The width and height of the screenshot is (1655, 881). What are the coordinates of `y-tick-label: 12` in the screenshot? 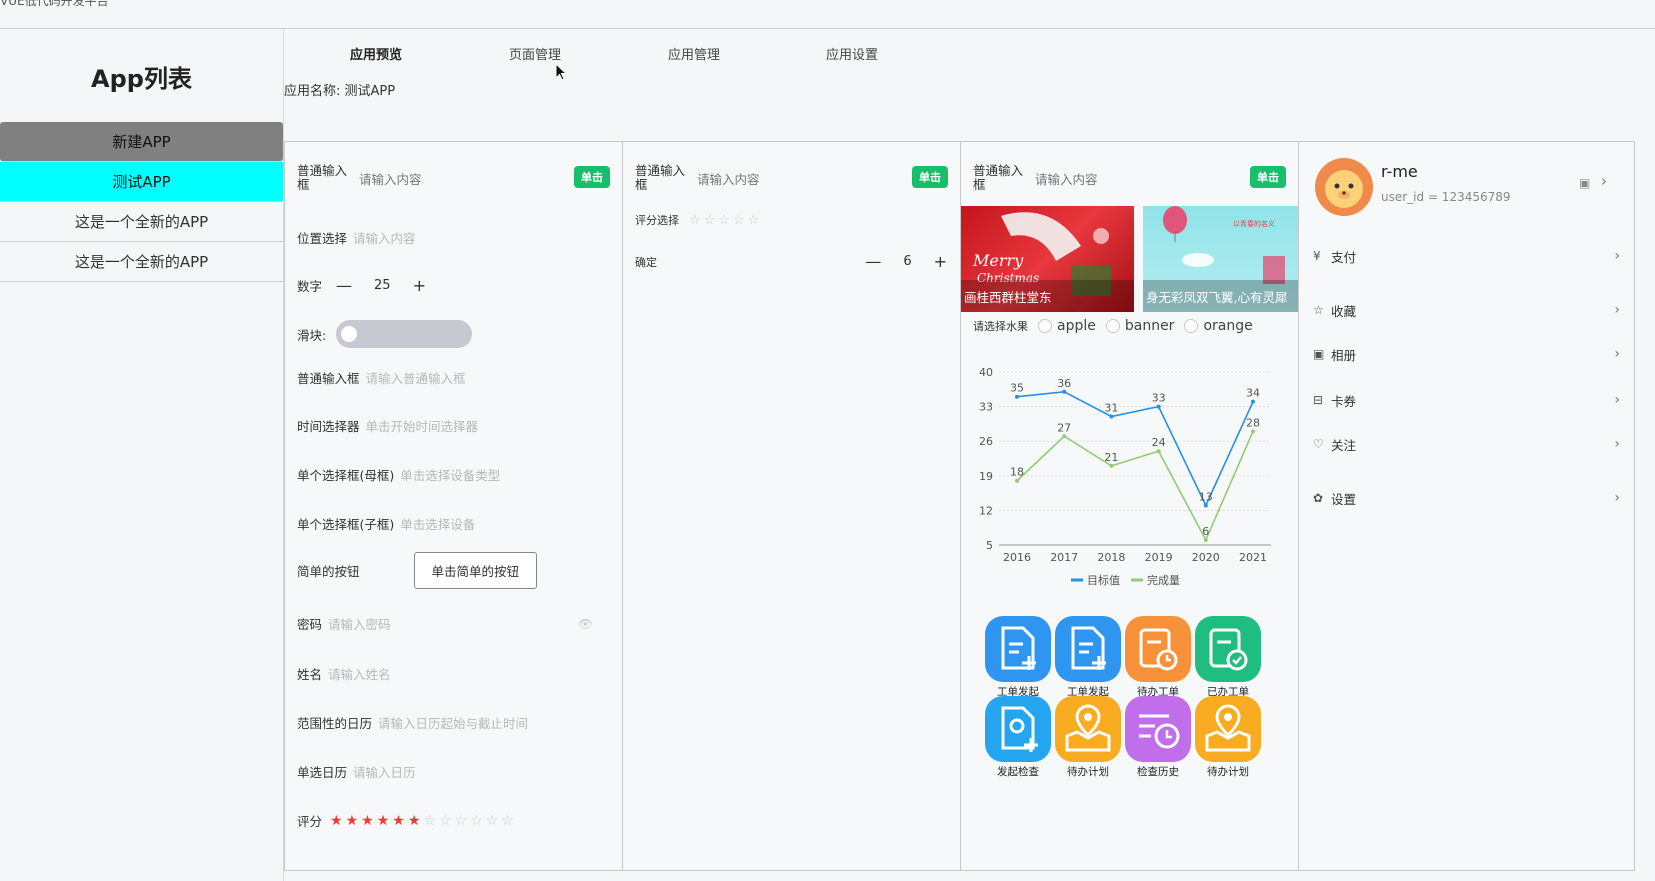 It's located at (986, 510).